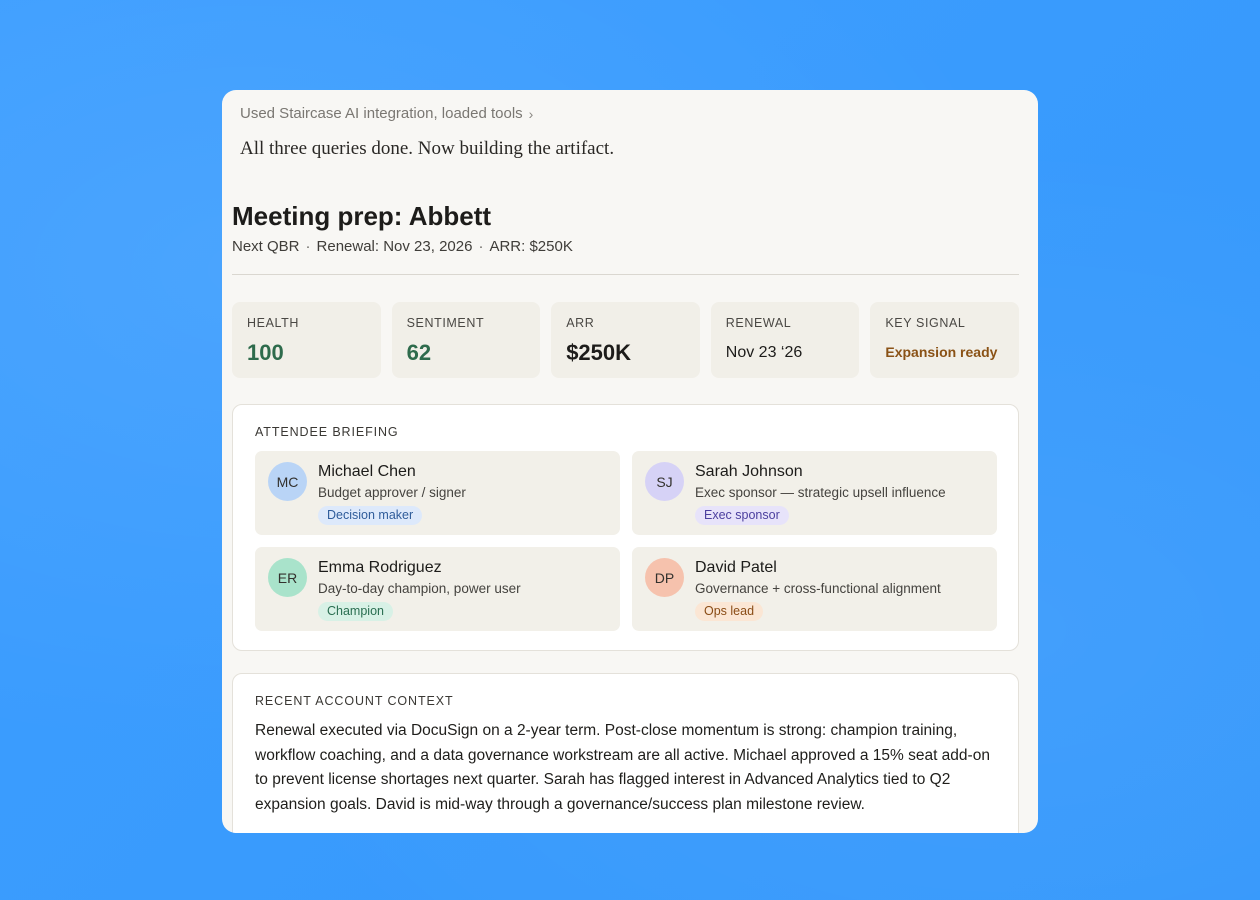 Image resolution: width=1260 pixels, height=900 pixels. I want to click on attendee-role: Governance + cross-functional alignment, so click(818, 588).